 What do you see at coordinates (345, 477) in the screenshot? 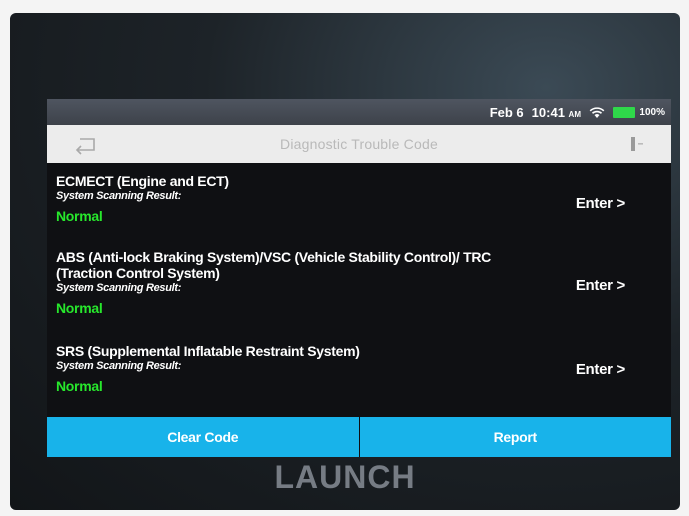
I see `brand-logo: LAUNCH` at bounding box center [345, 477].